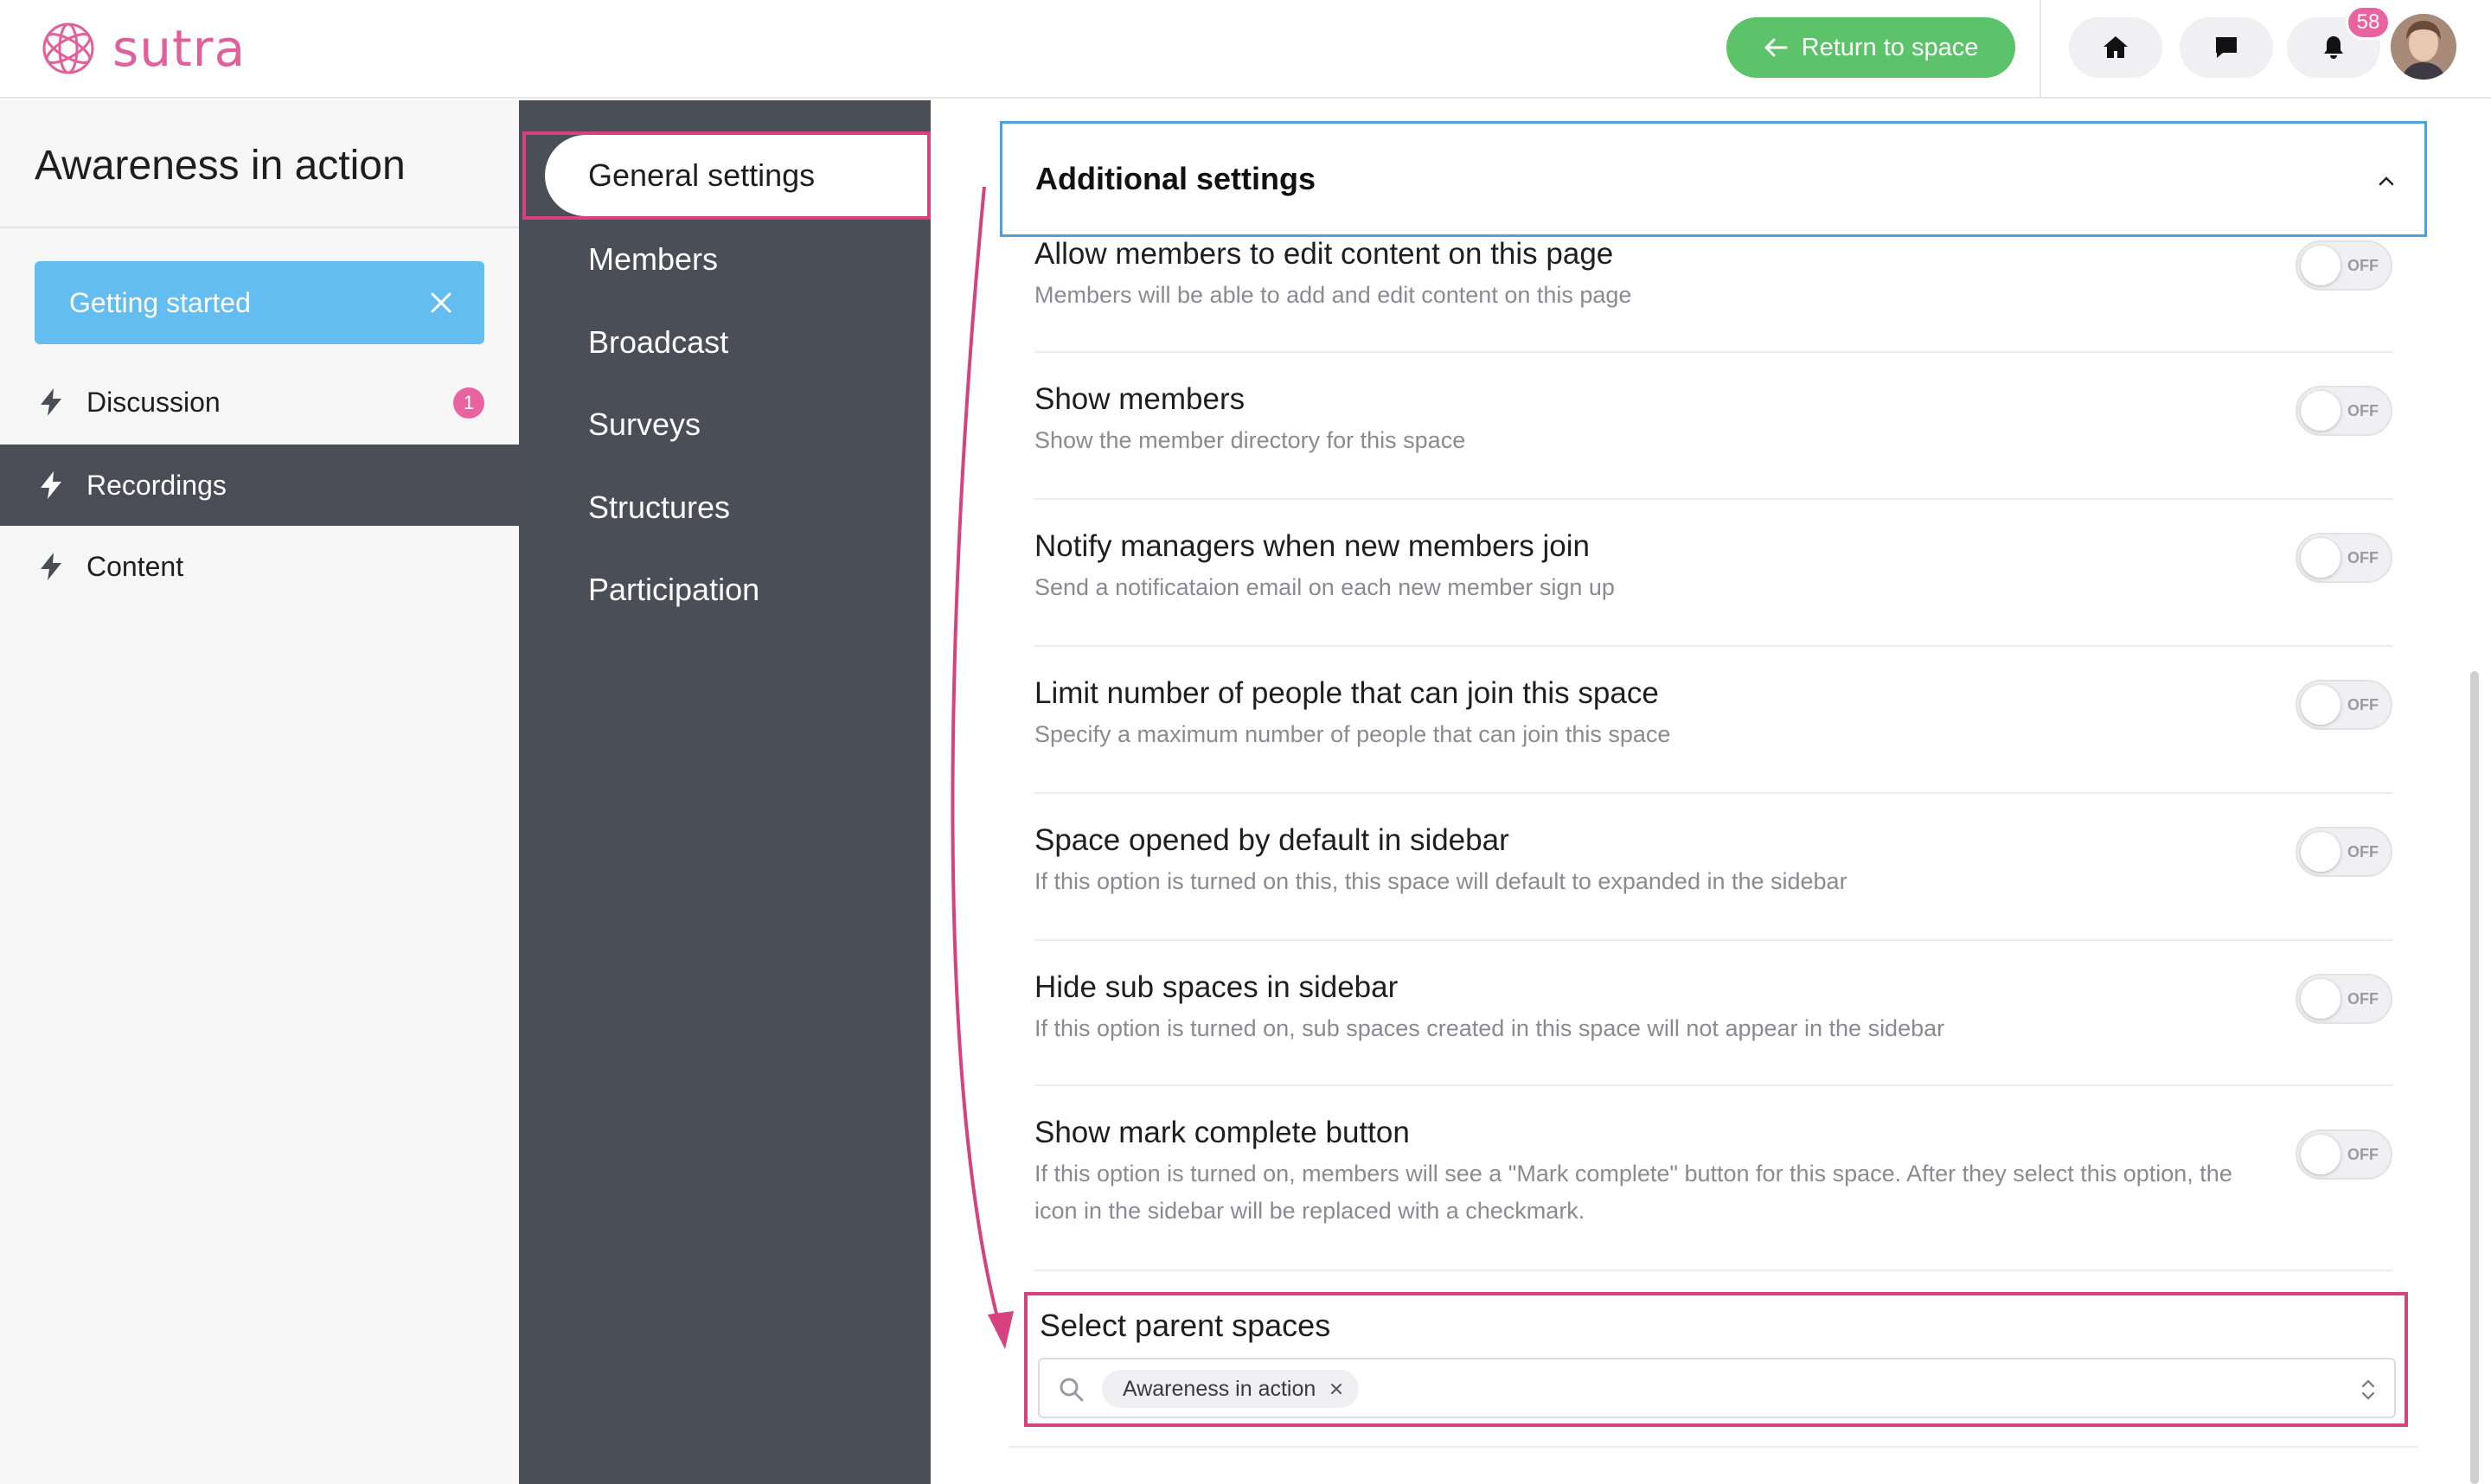 The image size is (2491, 1484). I want to click on select-parent-spaces-section: Select parent spaces Awareness in action, so click(1716, 1359).